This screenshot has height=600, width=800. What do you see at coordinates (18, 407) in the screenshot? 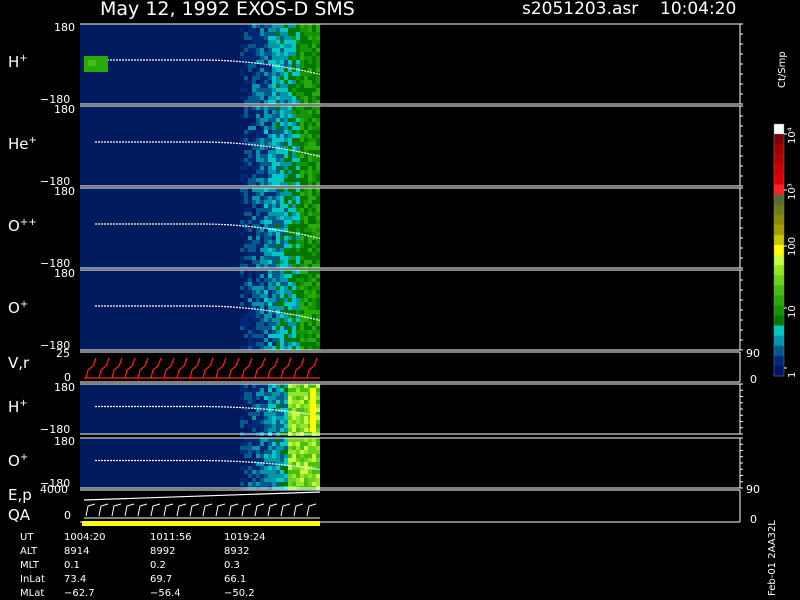
I see `h-plus-2-label: H+` at bounding box center [18, 407].